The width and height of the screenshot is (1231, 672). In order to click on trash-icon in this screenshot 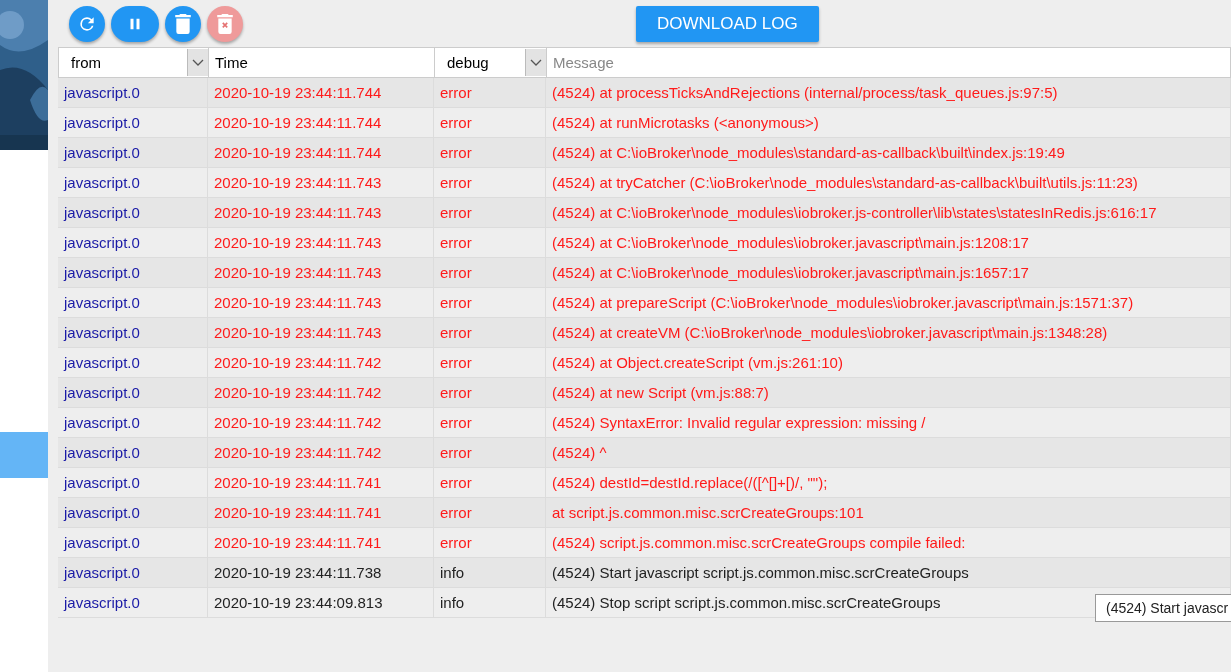, I will do `click(183, 23)`.